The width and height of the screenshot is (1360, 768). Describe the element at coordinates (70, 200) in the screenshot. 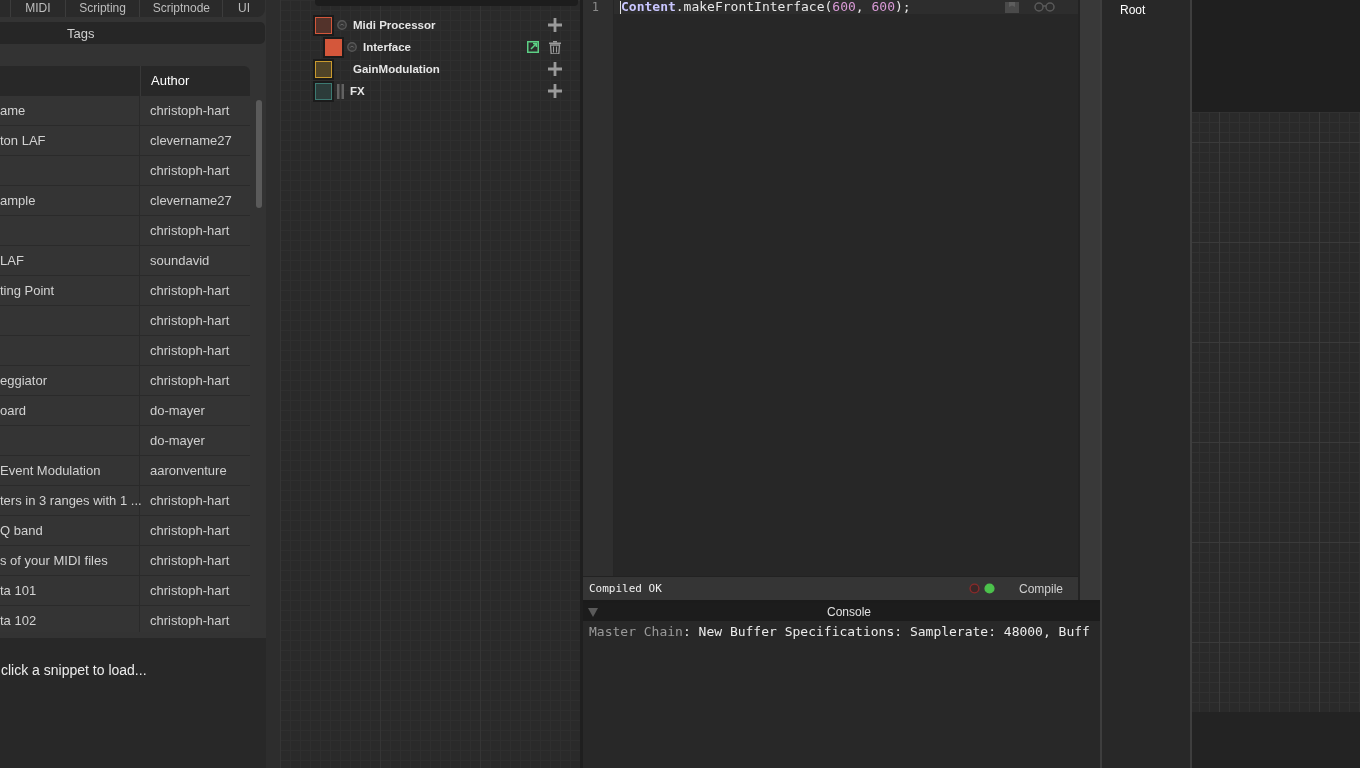

I see `table-cell: ample` at that location.